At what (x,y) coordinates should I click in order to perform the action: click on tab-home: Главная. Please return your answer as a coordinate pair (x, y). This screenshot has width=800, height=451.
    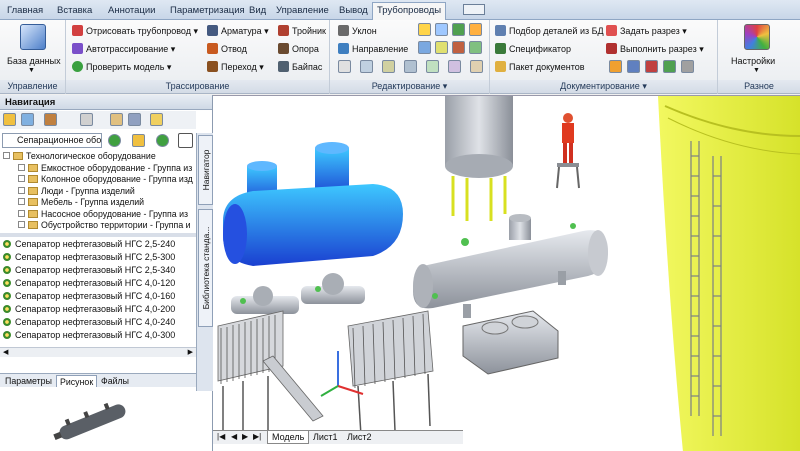
    Looking at the image, I should click on (25, 11).